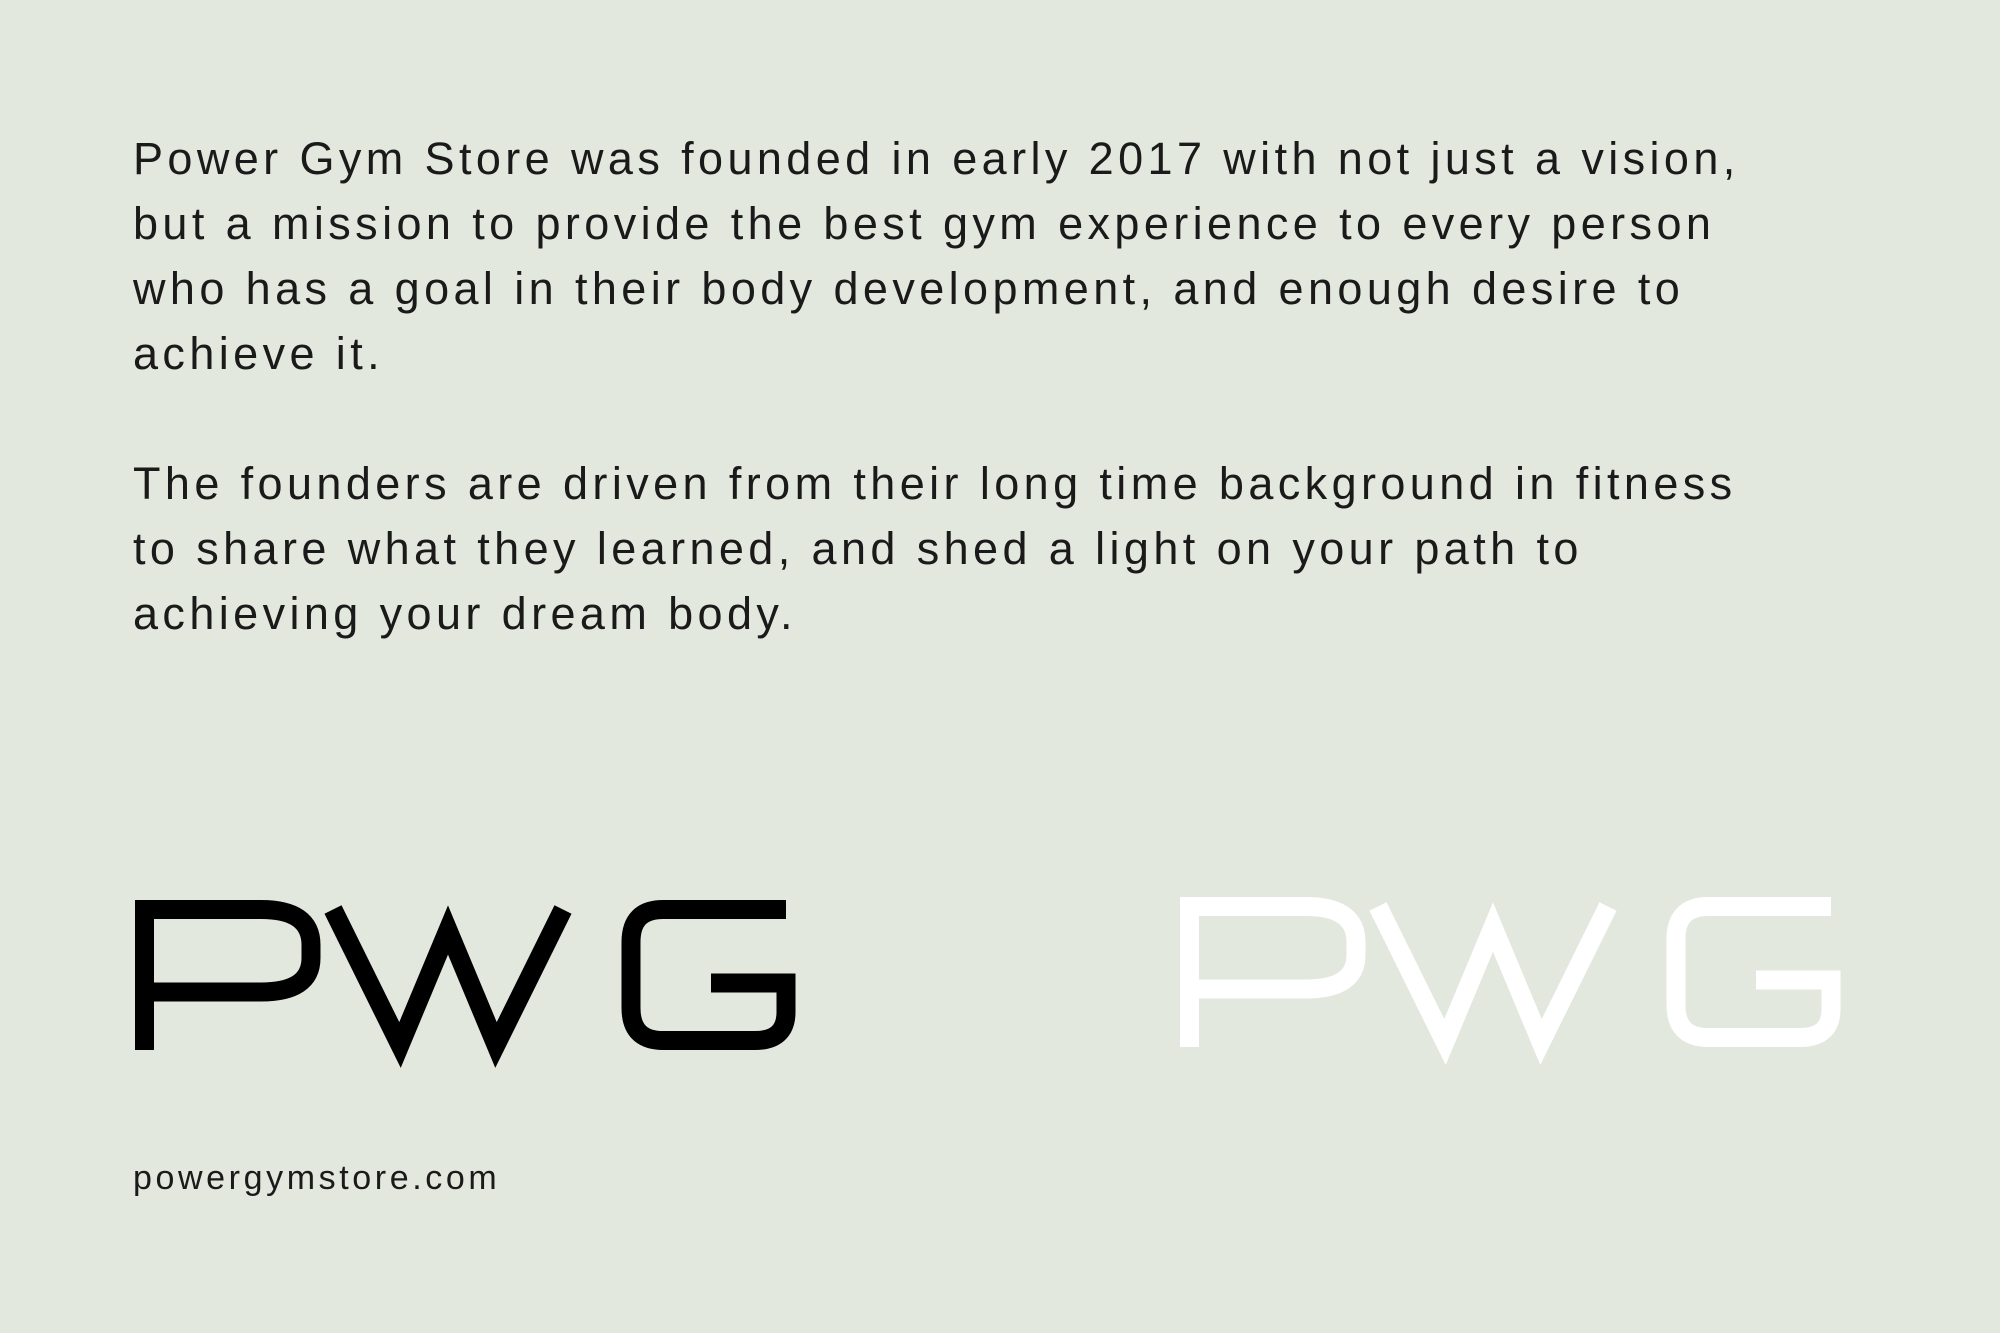 The image size is (2000, 1333). I want to click on pwg-logo-dark, so click(465, 984).